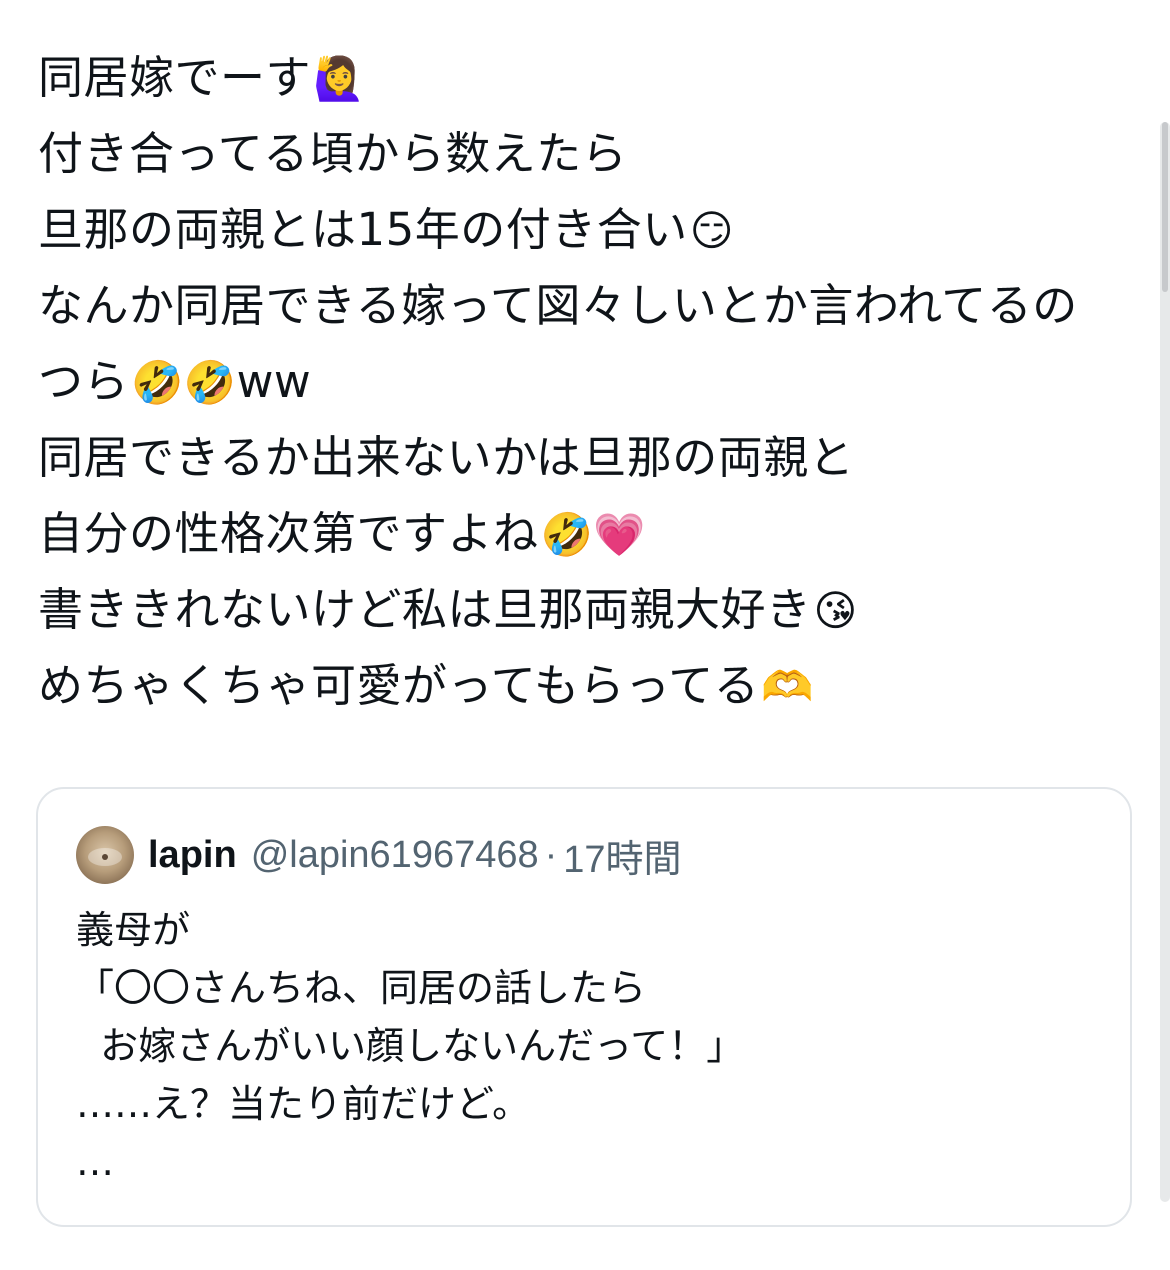 The image size is (1170, 1270). What do you see at coordinates (399, 685) in the screenshot?
I see `post-line-text: めちゃくちゃ可愛がってもらってる` at bounding box center [399, 685].